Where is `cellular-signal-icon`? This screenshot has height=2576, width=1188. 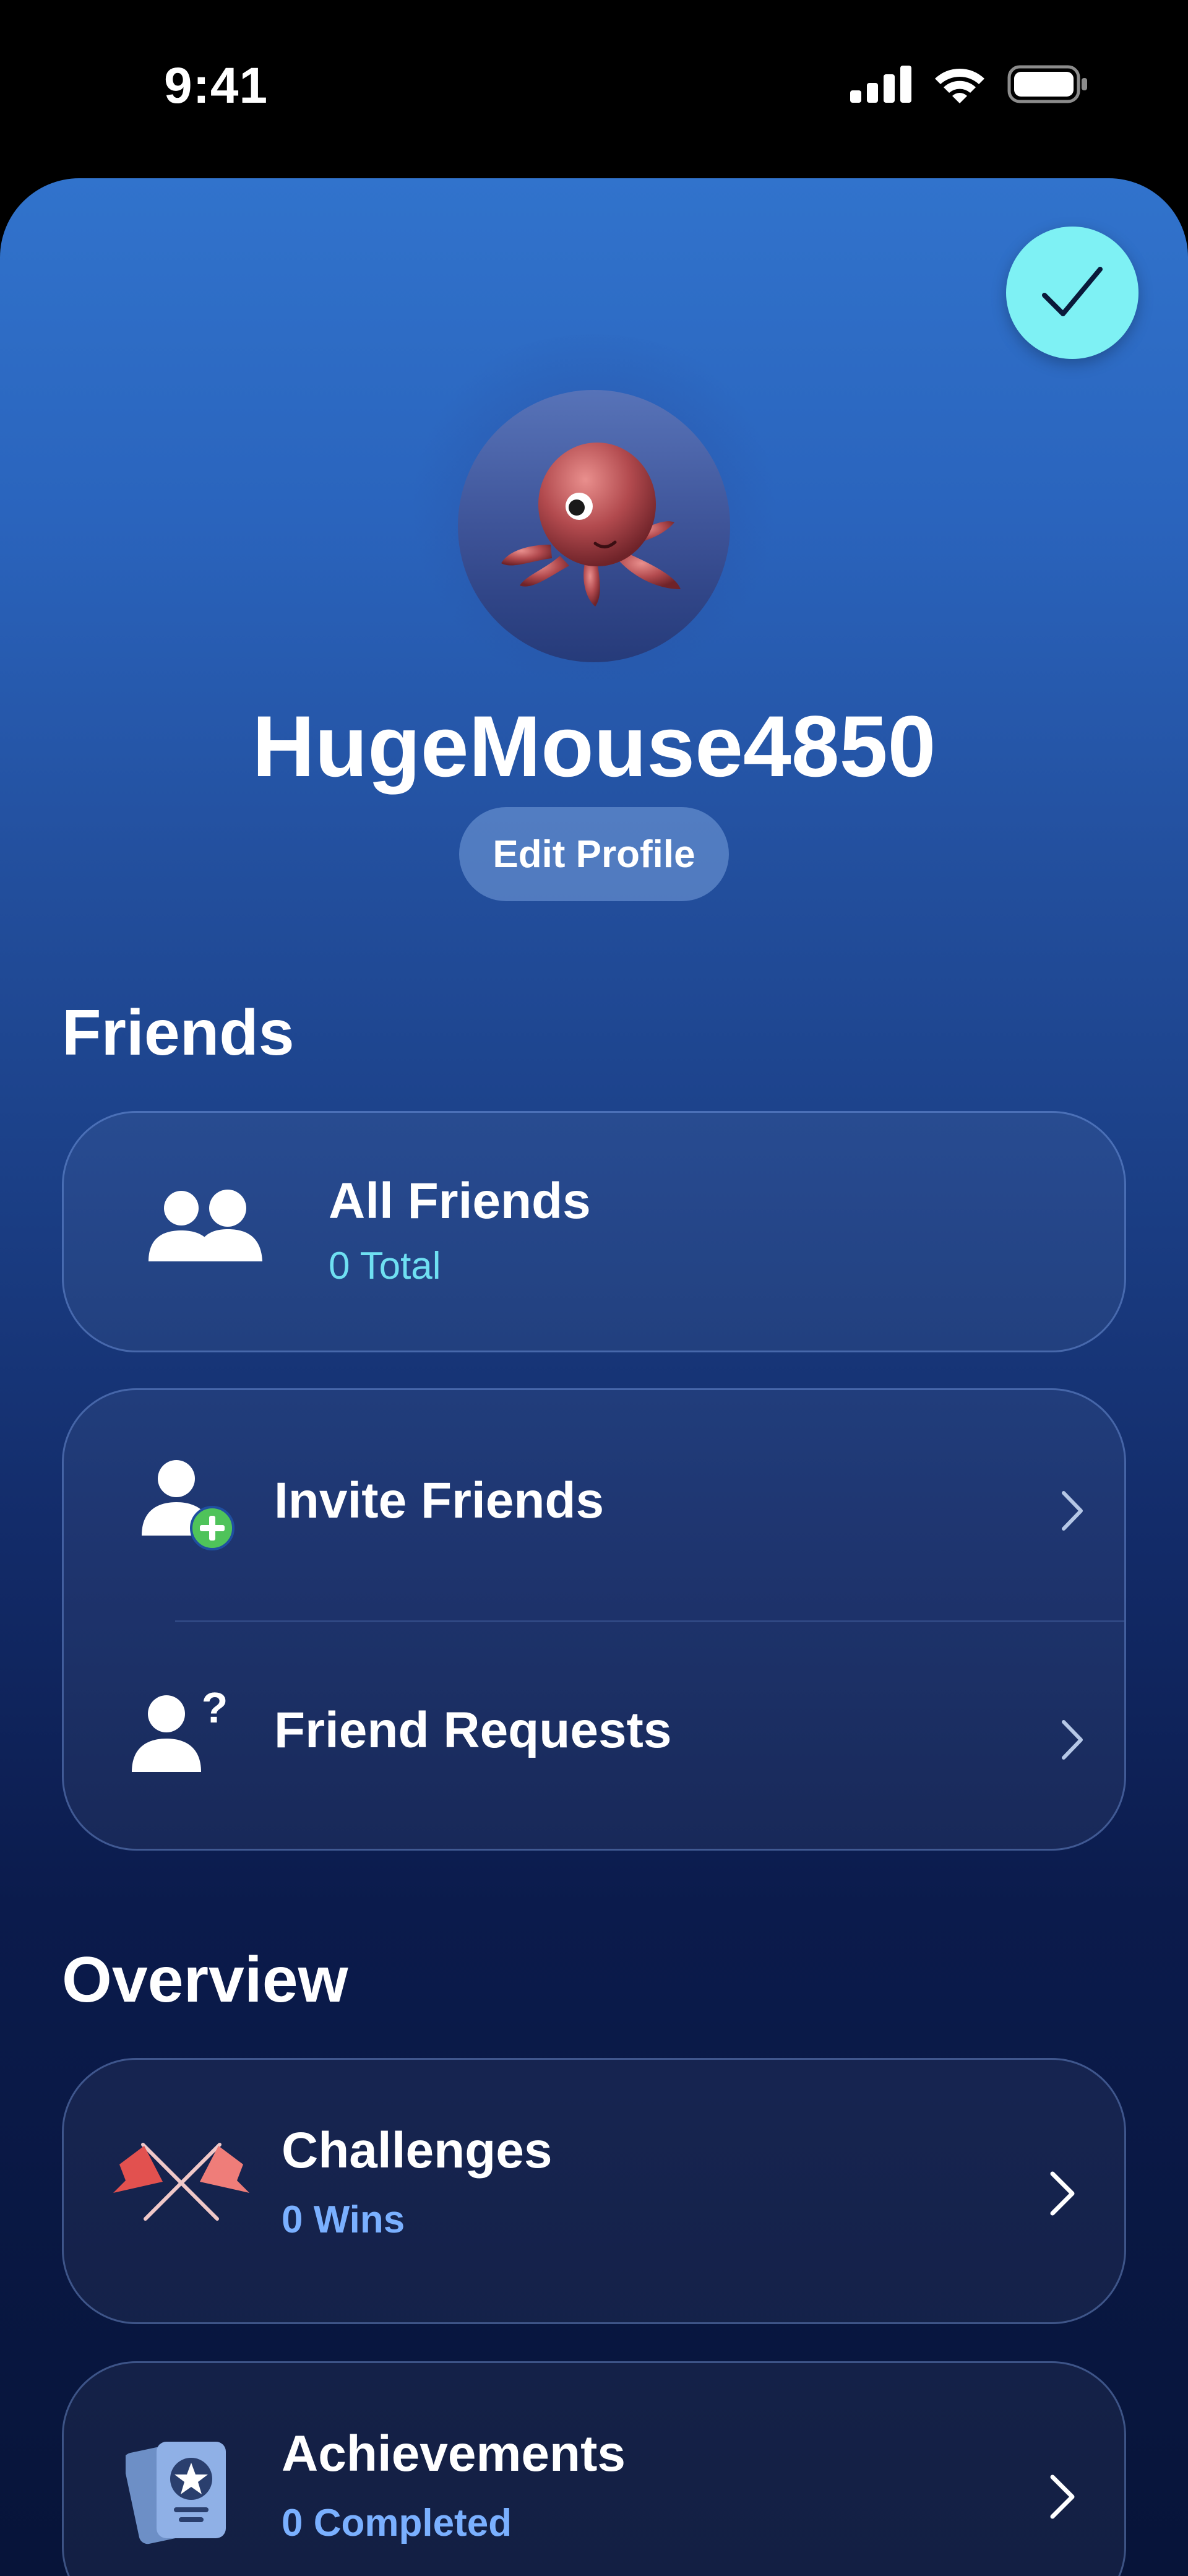
cellular-signal-icon is located at coordinates (880, 84).